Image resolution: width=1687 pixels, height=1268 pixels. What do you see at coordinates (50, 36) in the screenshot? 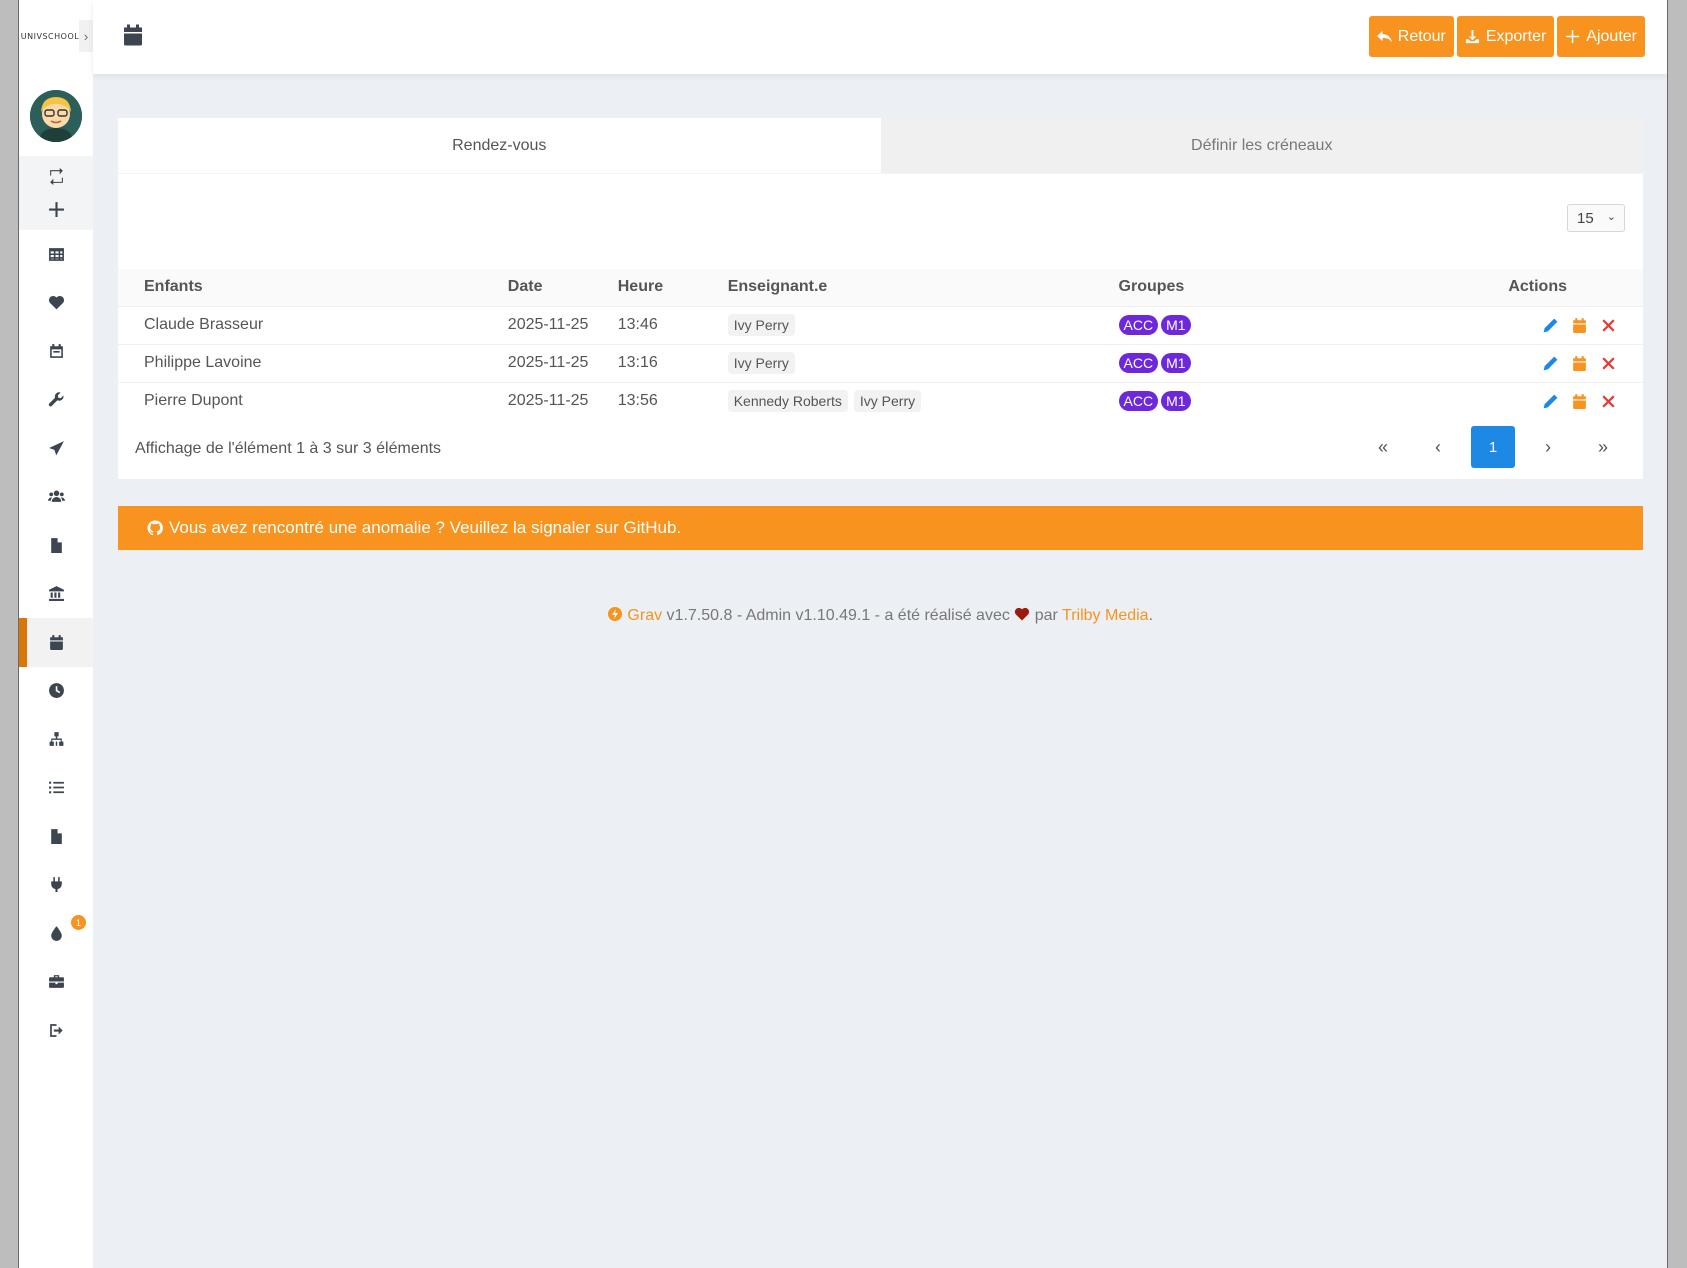
I see `brand-logo: UNIVSCHOOL` at bounding box center [50, 36].